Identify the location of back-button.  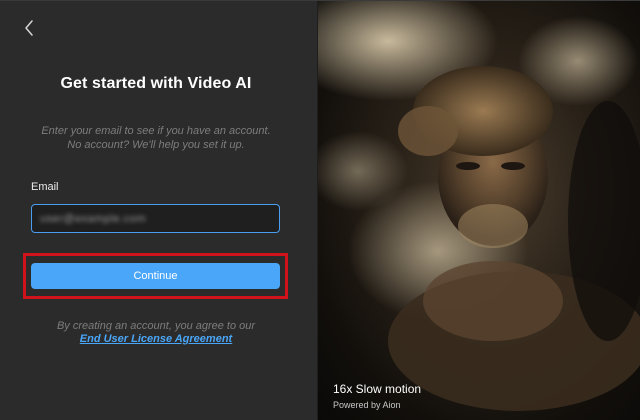
(29, 28).